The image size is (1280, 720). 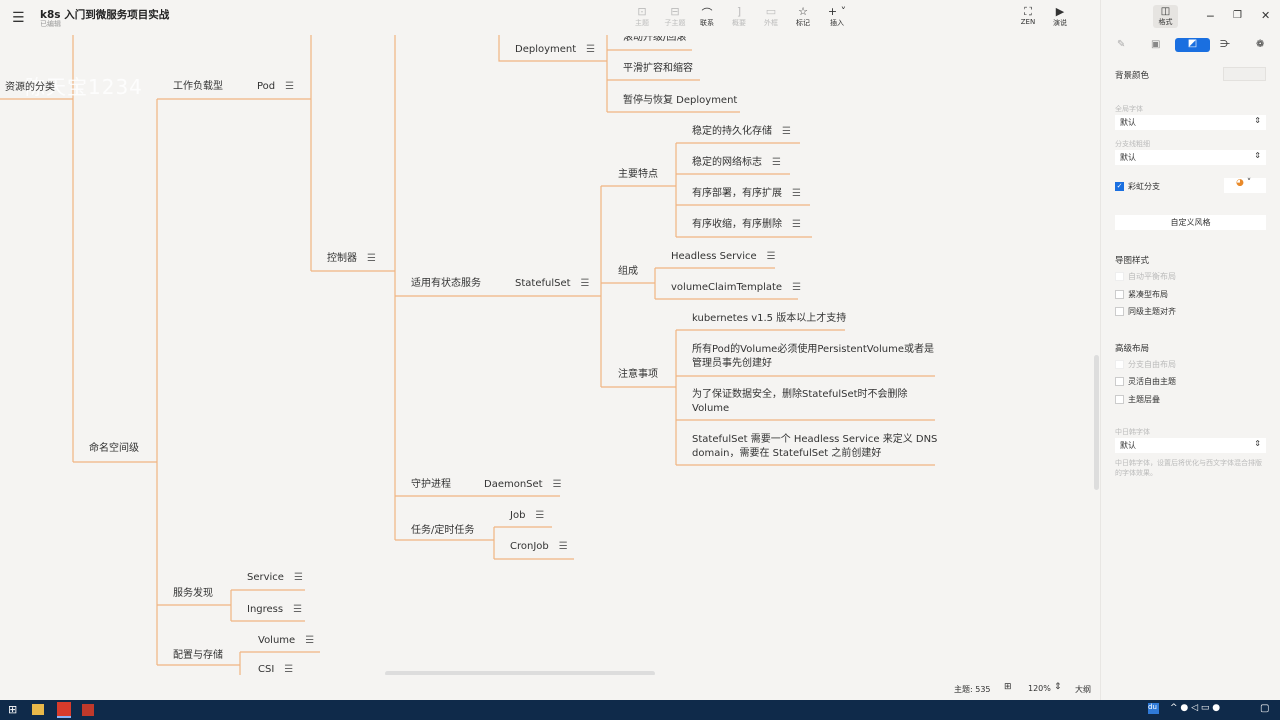 I want to click on topic-node: Pod ☰, so click(x=275, y=87).